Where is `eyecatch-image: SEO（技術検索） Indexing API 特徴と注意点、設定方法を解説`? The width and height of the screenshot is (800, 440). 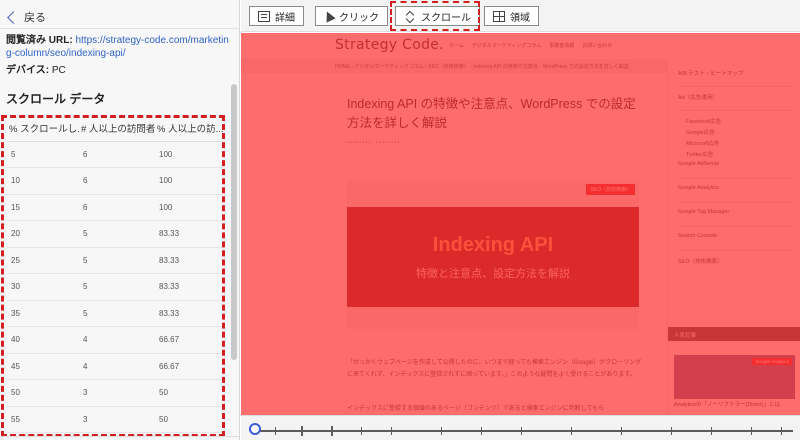 eyecatch-image: SEO（技術検索） Indexing API 特徴と注意点、設定方法を解説 is located at coordinates (493, 255).